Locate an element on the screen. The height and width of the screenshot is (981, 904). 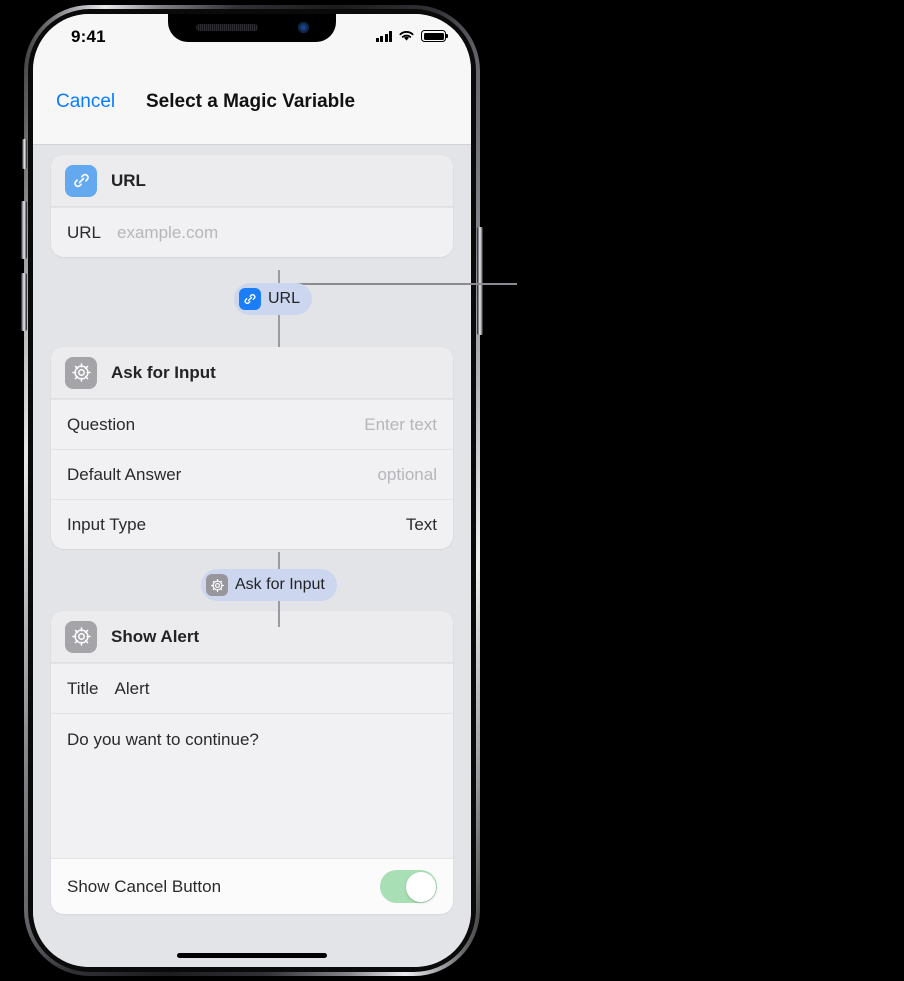
field-row-question: Question Enter text is located at coordinates (252, 424).